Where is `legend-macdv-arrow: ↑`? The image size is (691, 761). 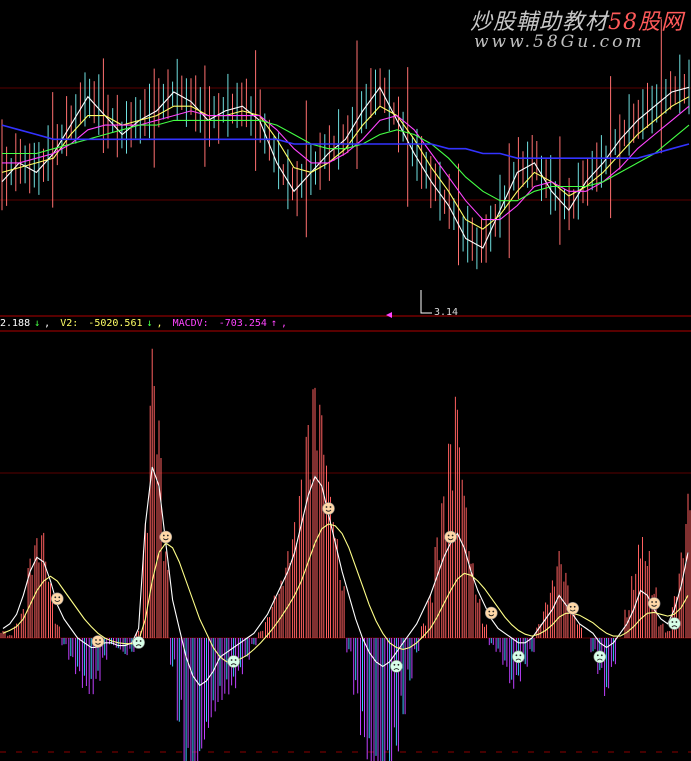 legend-macdv-arrow: ↑ is located at coordinates (273, 323).